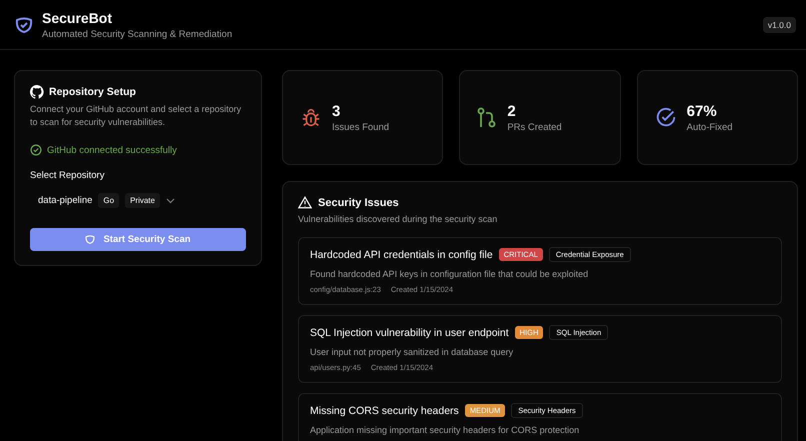  Describe the element at coordinates (90, 239) in the screenshot. I see `shield-icon` at that location.